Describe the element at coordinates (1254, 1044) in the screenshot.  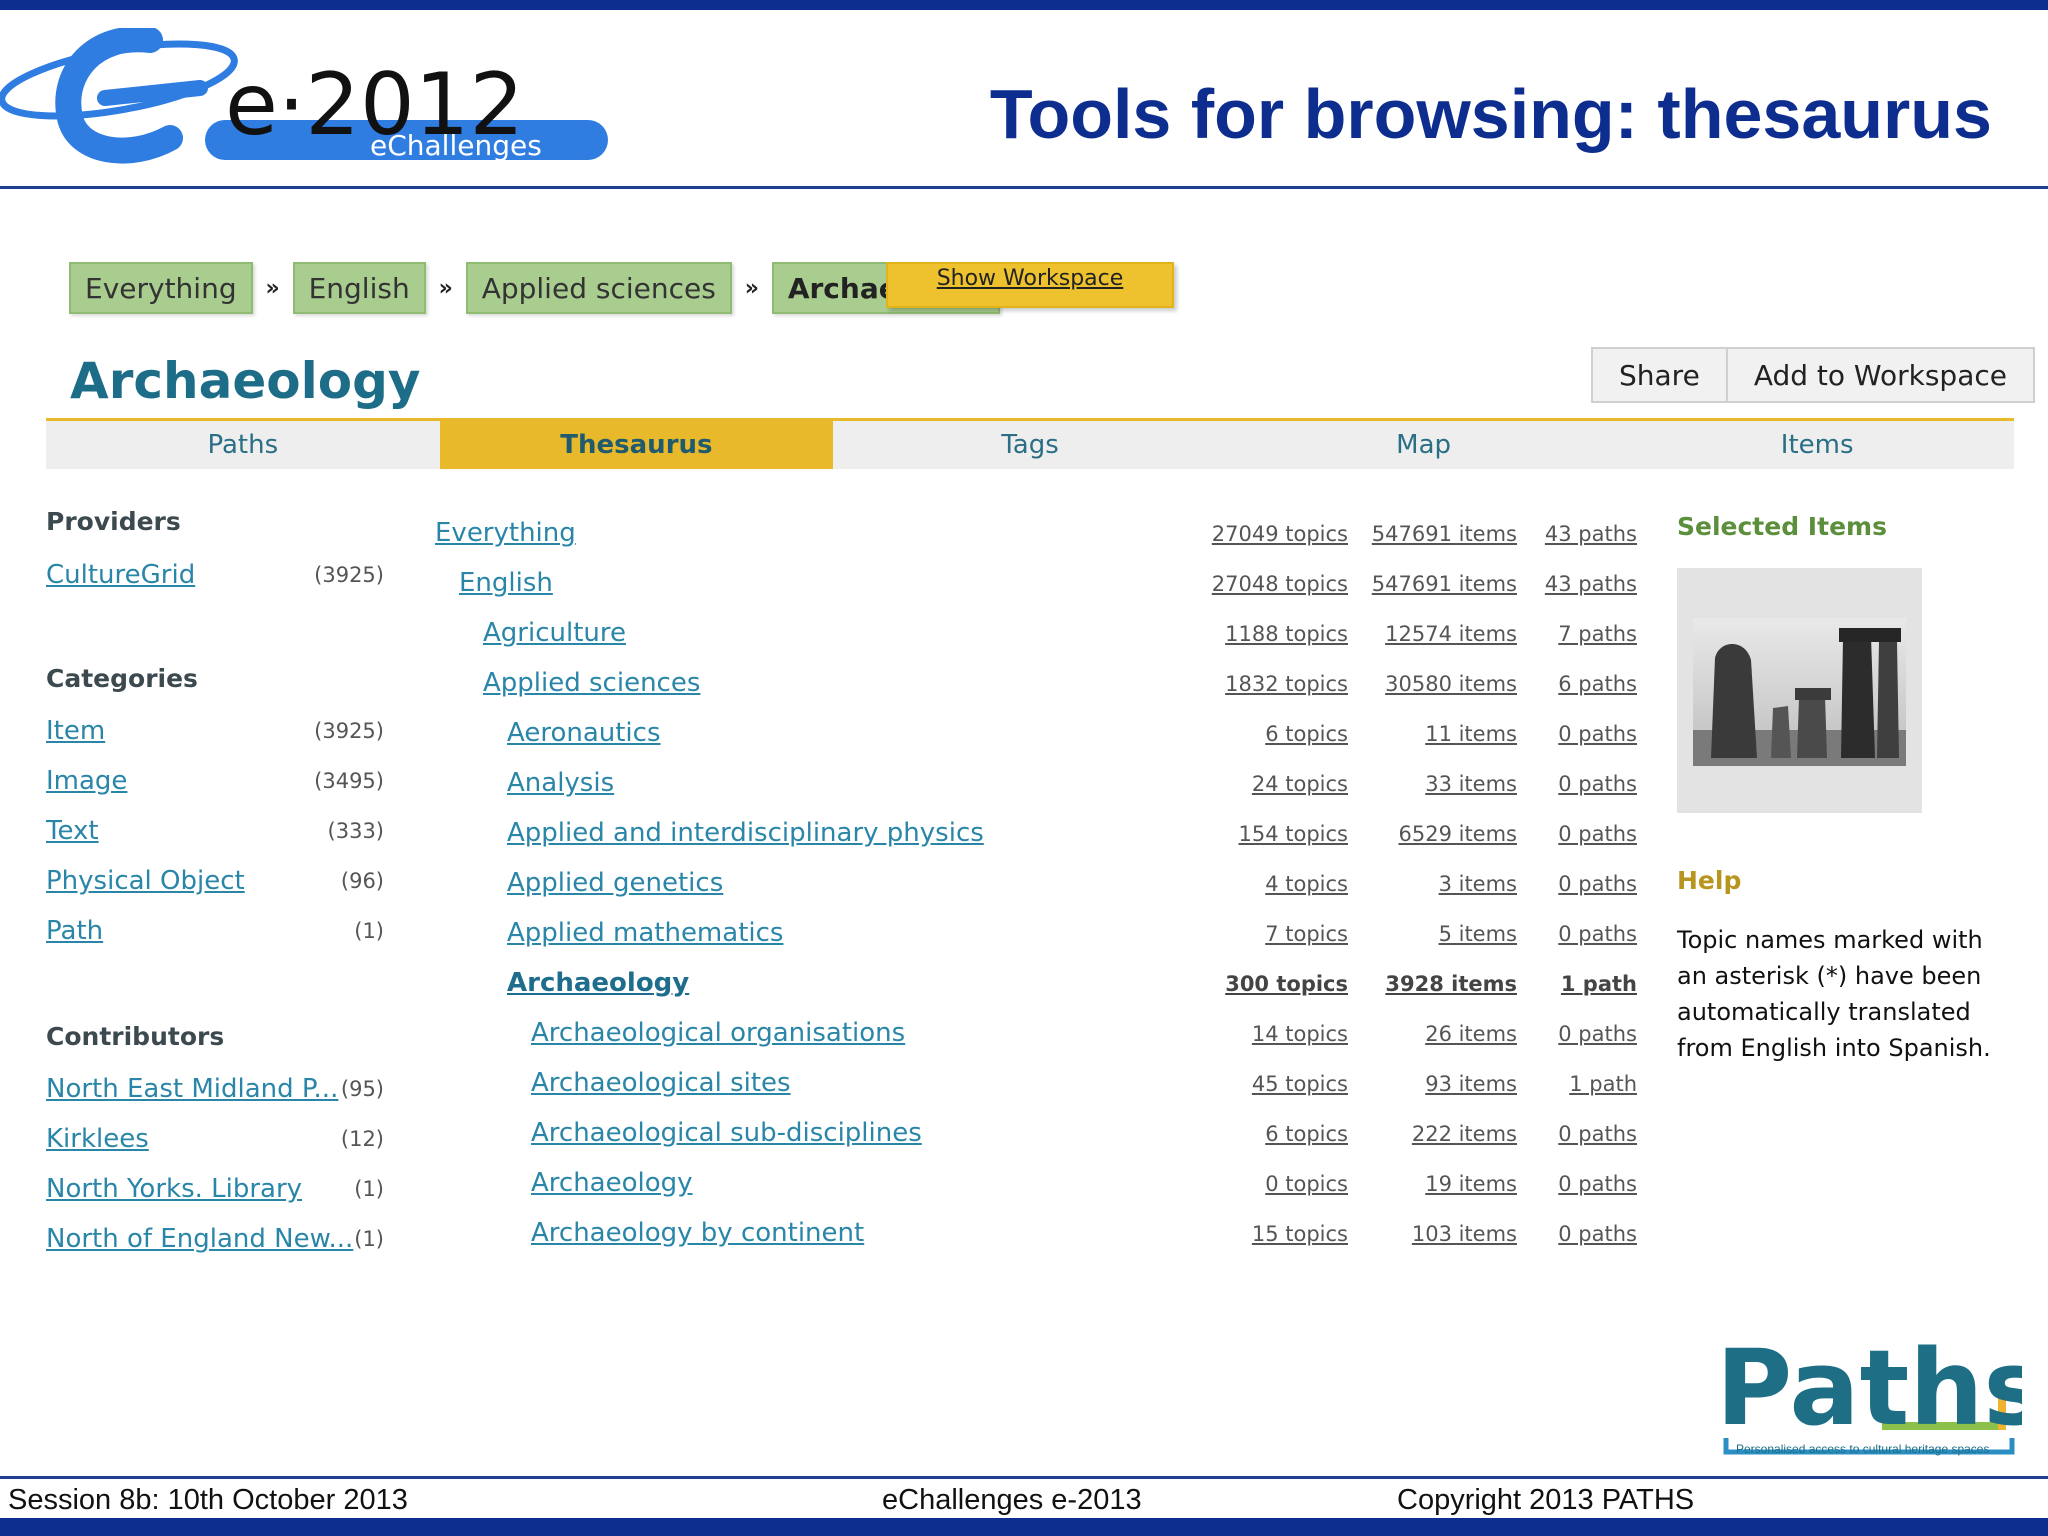
I see `topics-count-link: 14 topics` at that location.